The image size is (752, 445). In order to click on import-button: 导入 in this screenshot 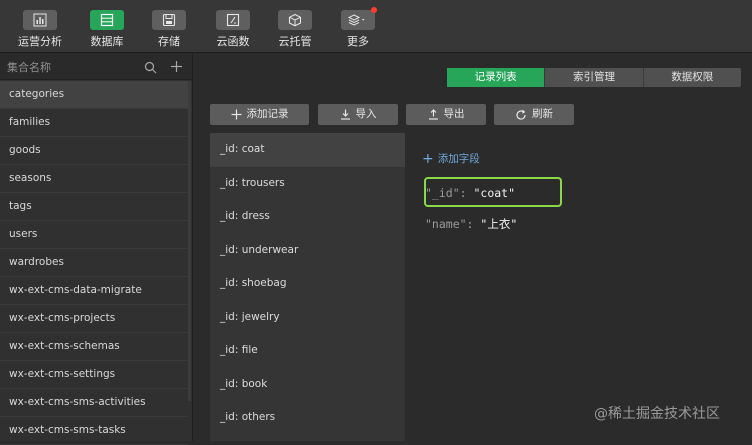, I will do `click(358, 114)`.